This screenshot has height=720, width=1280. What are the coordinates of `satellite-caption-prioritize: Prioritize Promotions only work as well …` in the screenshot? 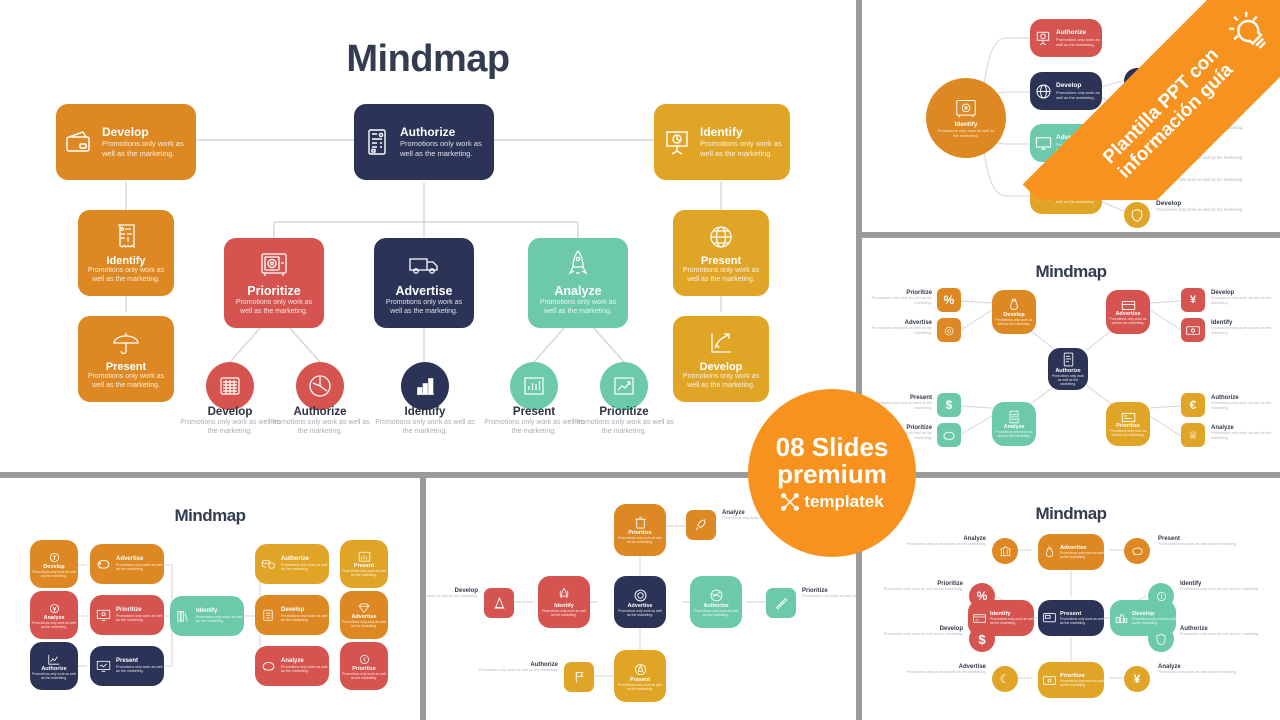 It's located at (829, 593).